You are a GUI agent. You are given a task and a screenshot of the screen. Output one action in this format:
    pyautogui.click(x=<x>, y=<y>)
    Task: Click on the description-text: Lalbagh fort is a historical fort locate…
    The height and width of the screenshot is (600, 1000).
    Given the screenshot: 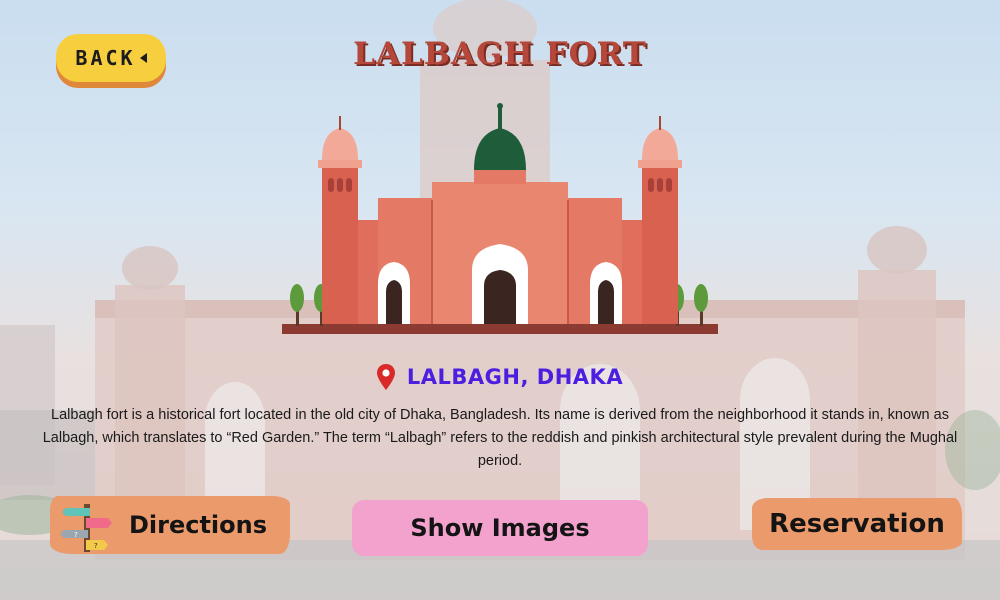 What is the action you would take?
    pyautogui.click(x=500, y=438)
    